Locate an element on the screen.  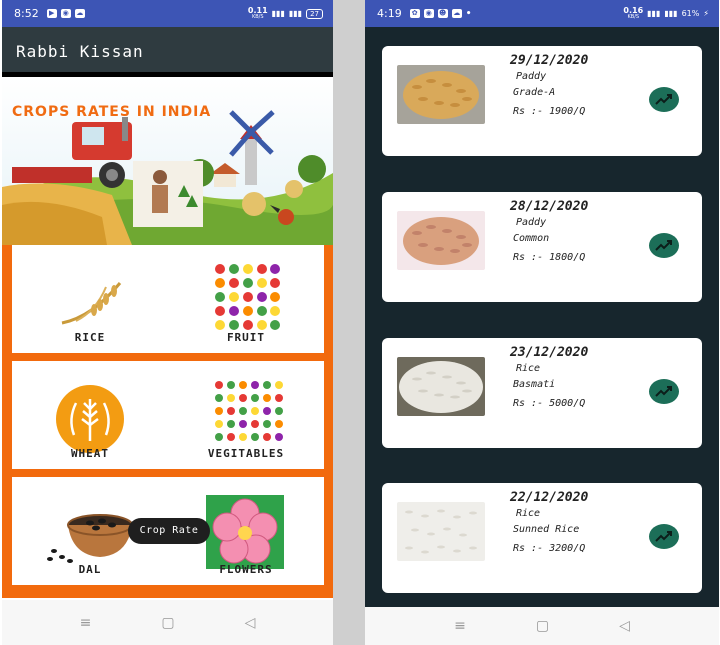
wheat-badge-icon is located at coordinates (90, 419).